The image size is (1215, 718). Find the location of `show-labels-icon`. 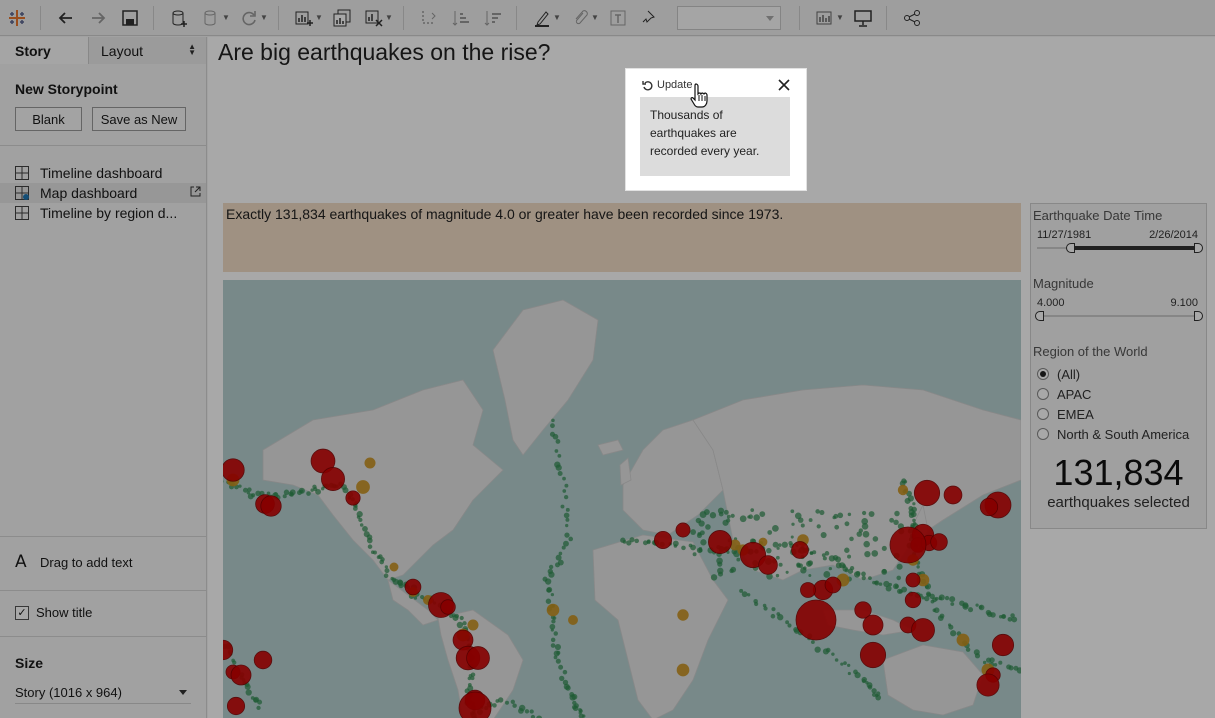

show-labels-icon is located at coordinates (618, 18).